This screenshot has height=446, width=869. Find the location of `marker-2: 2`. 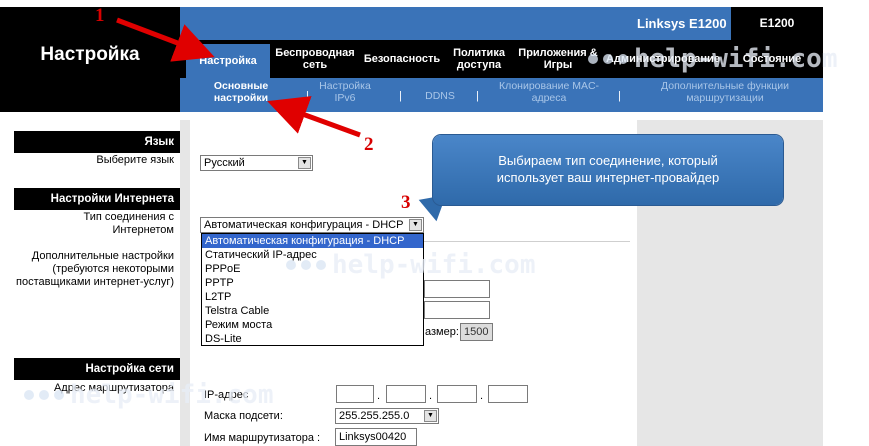

marker-2: 2 is located at coordinates (369, 144).